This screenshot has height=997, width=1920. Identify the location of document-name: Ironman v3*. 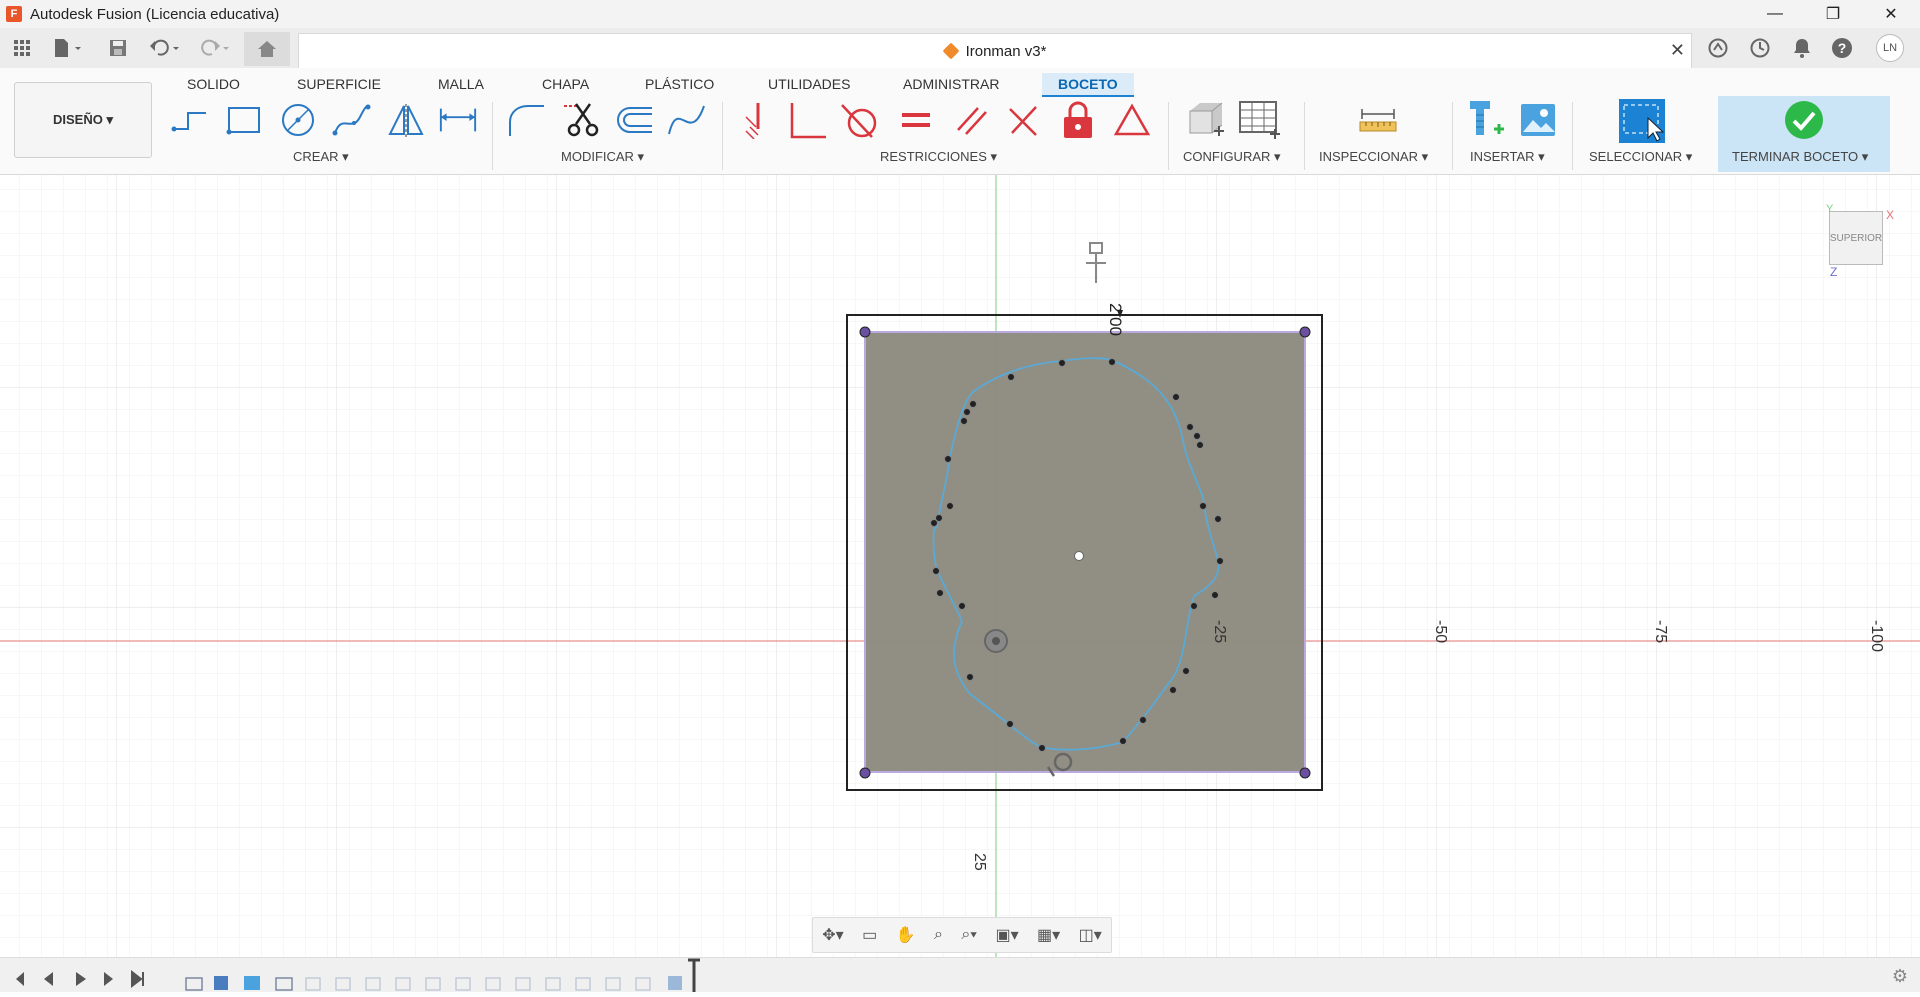
(1006, 51).